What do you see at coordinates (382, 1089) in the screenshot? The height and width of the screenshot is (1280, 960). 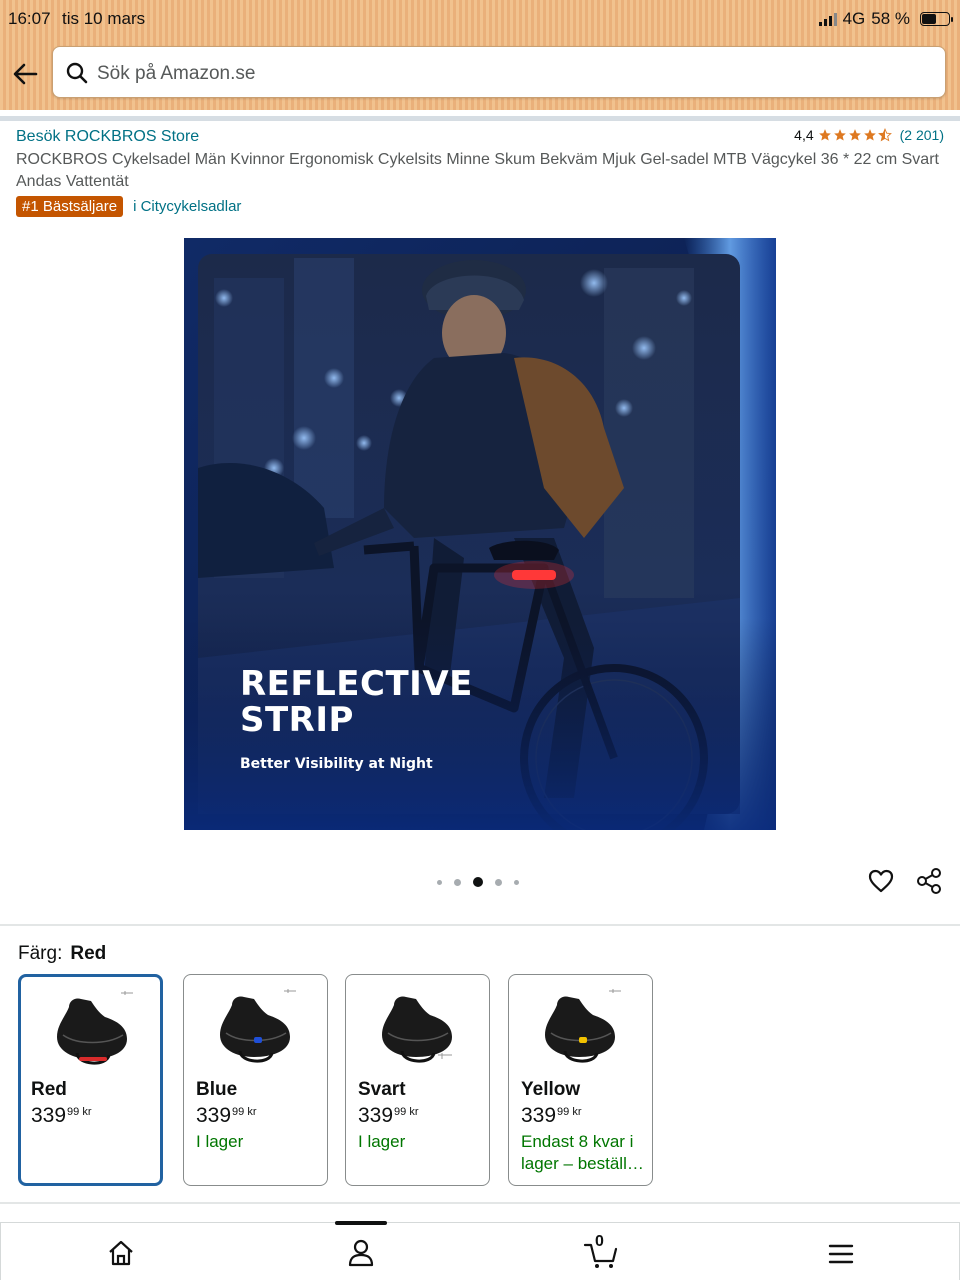 I see `swatch-name: Svart` at bounding box center [382, 1089].